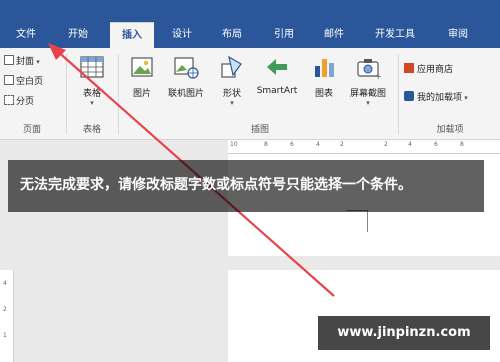  Describe the element at coordinates (9, 80) in the screenshot. I see `blank-page-icon` at that location.